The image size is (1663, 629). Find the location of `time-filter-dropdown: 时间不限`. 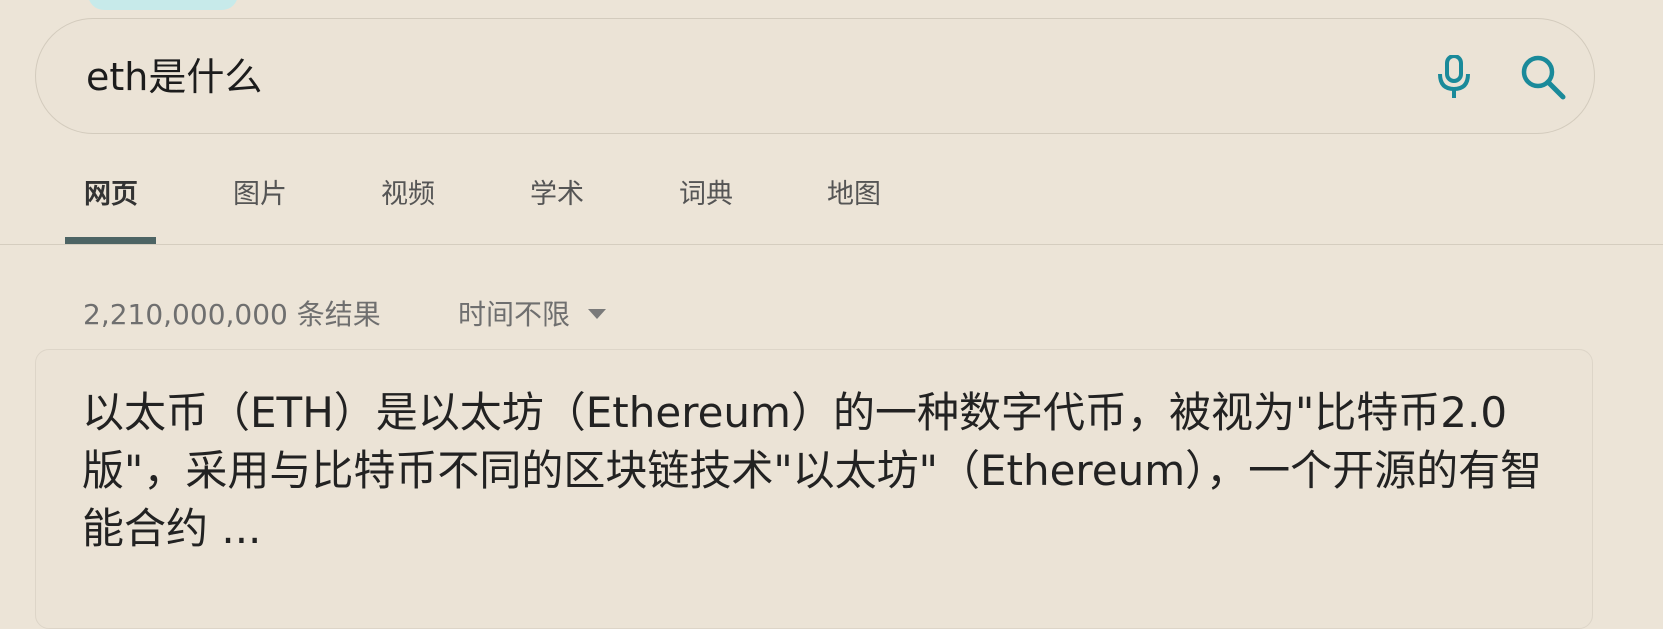

time-filter-dropdown: 时间不限 is located at coordinates (532, 313).